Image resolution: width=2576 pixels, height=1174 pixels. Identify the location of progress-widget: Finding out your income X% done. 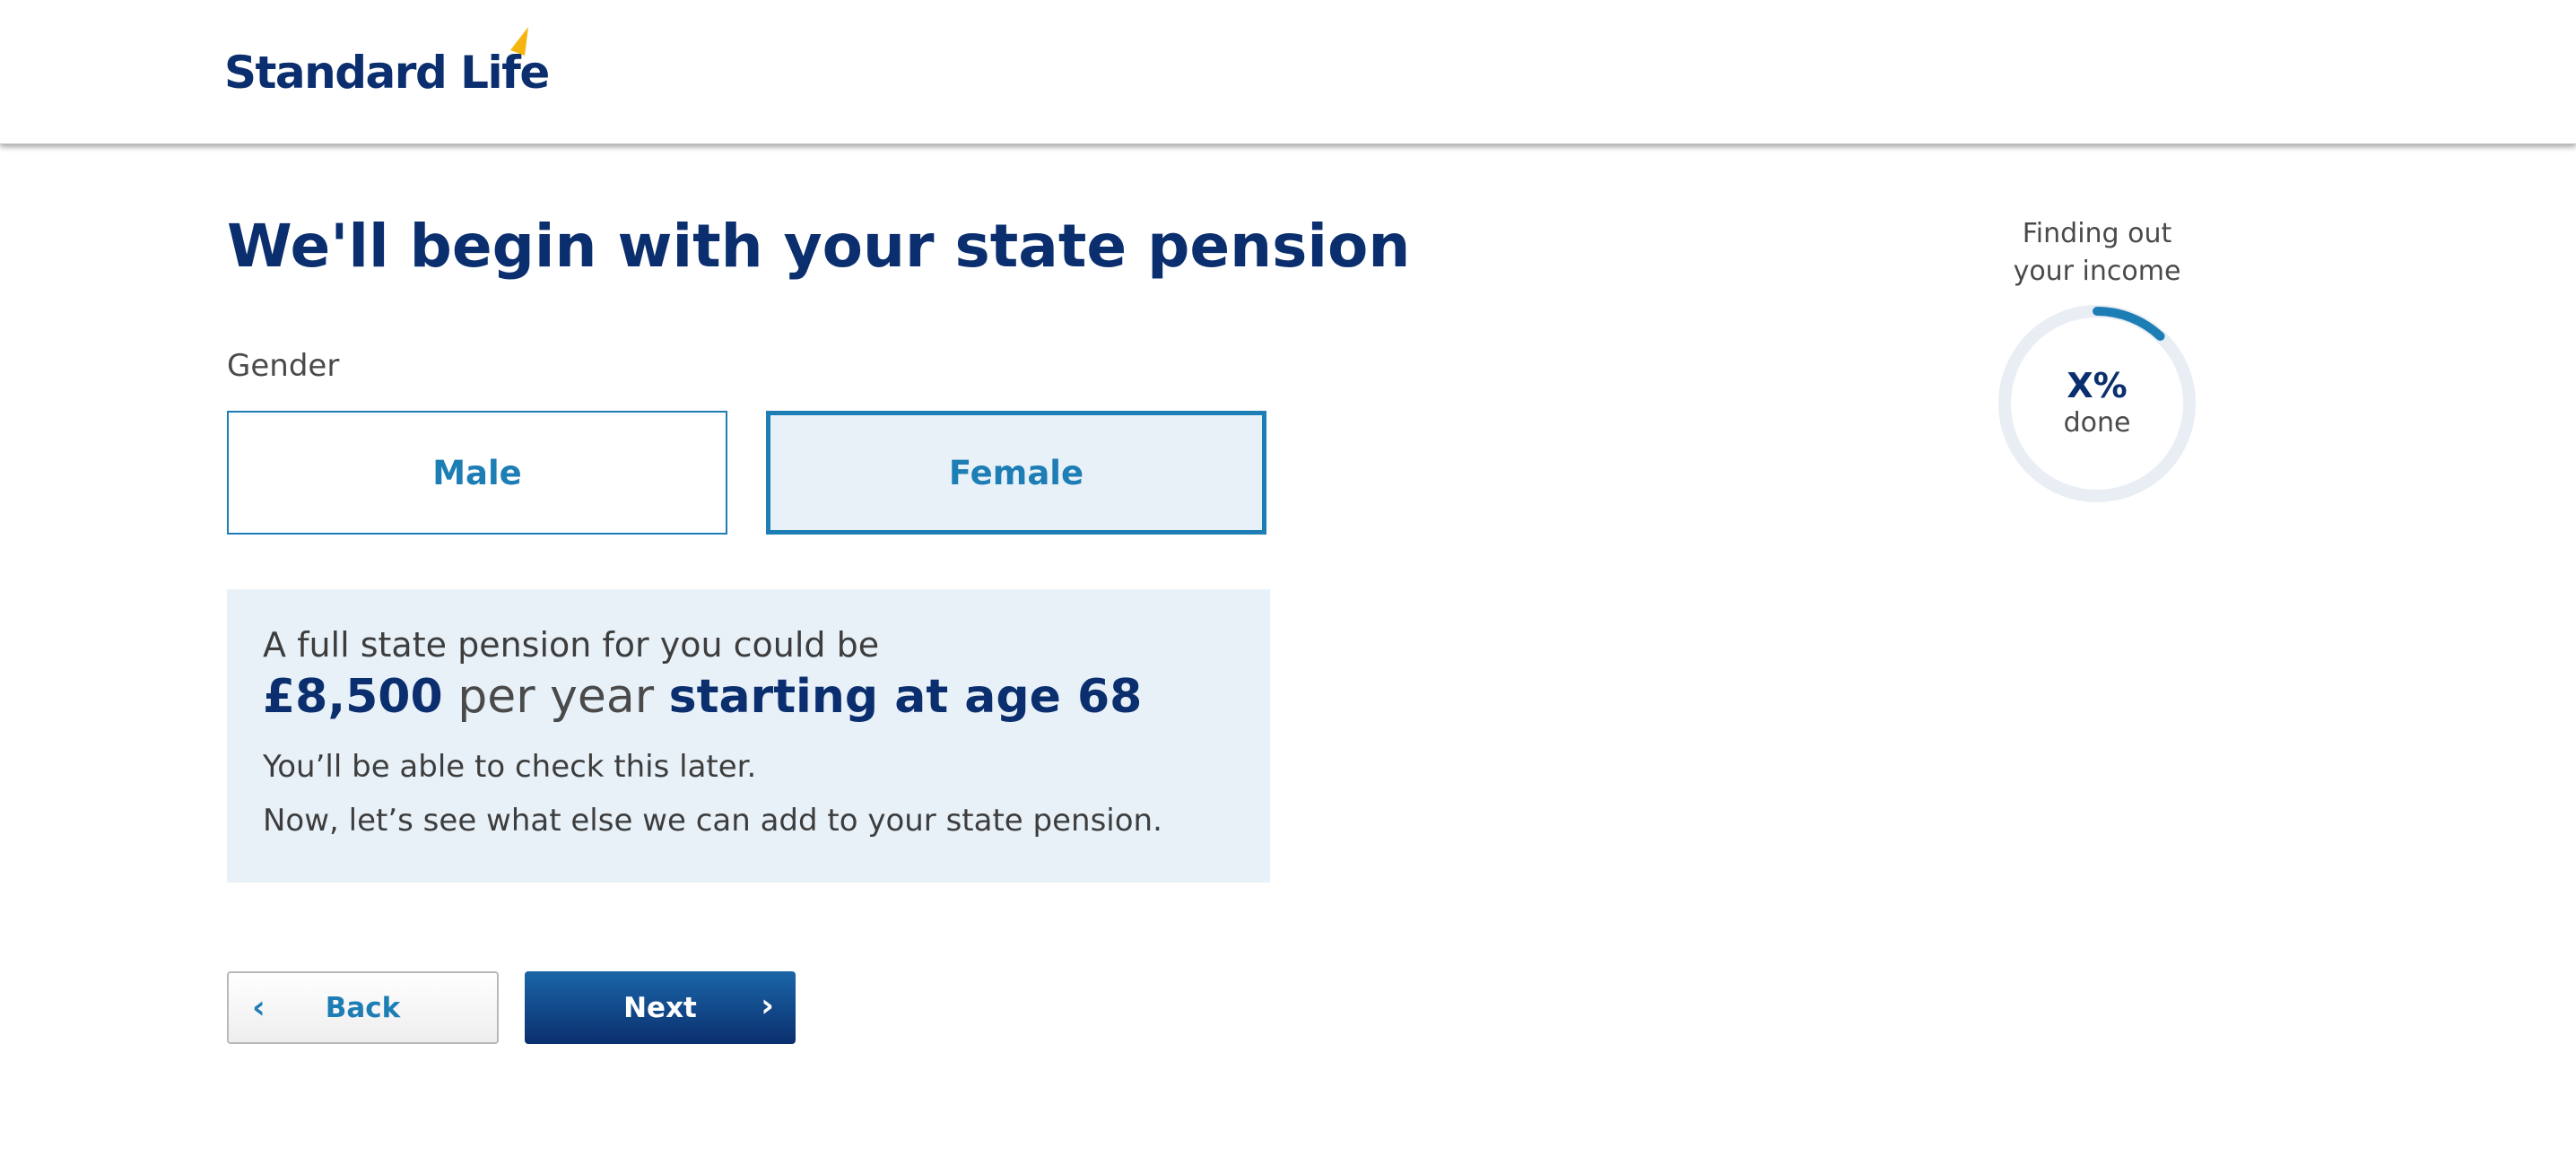
(2097, 358).